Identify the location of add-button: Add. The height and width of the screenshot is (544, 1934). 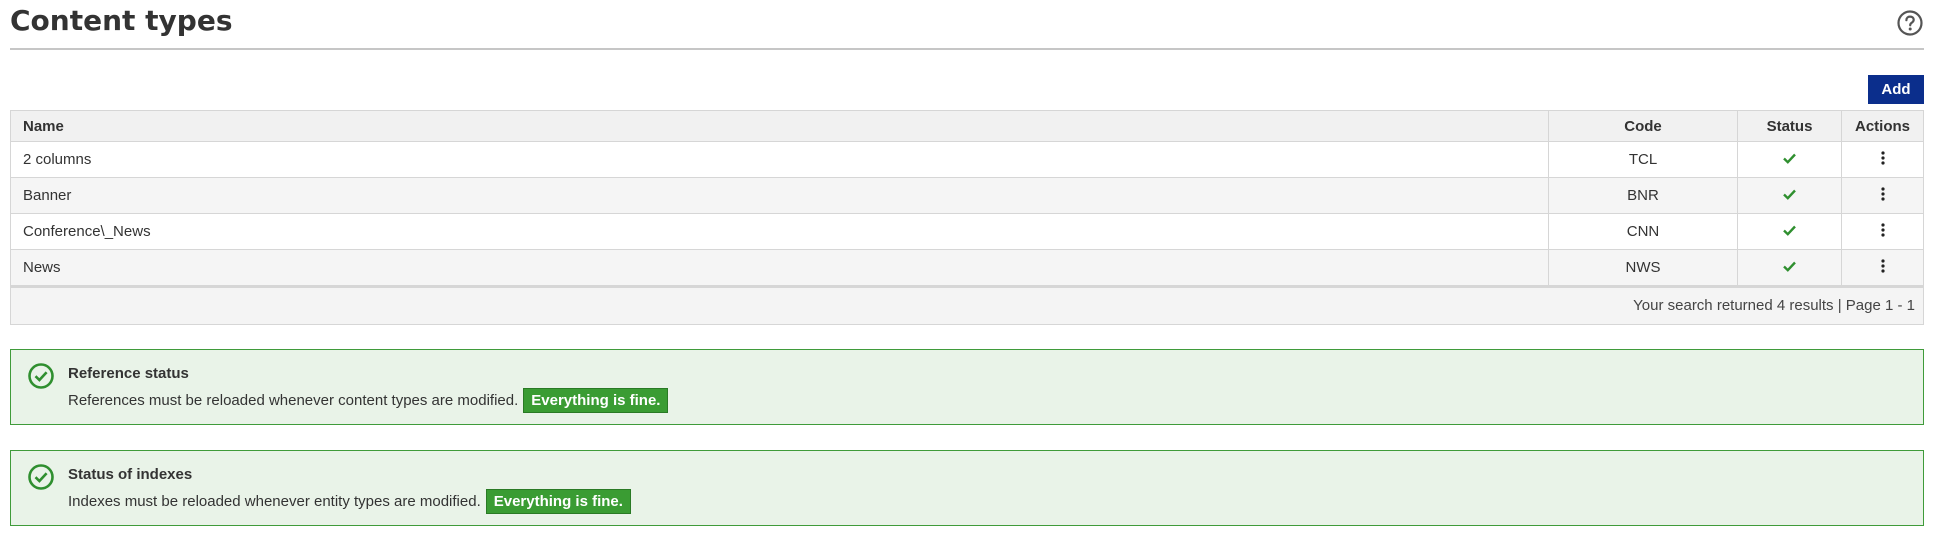
(1896, 89).